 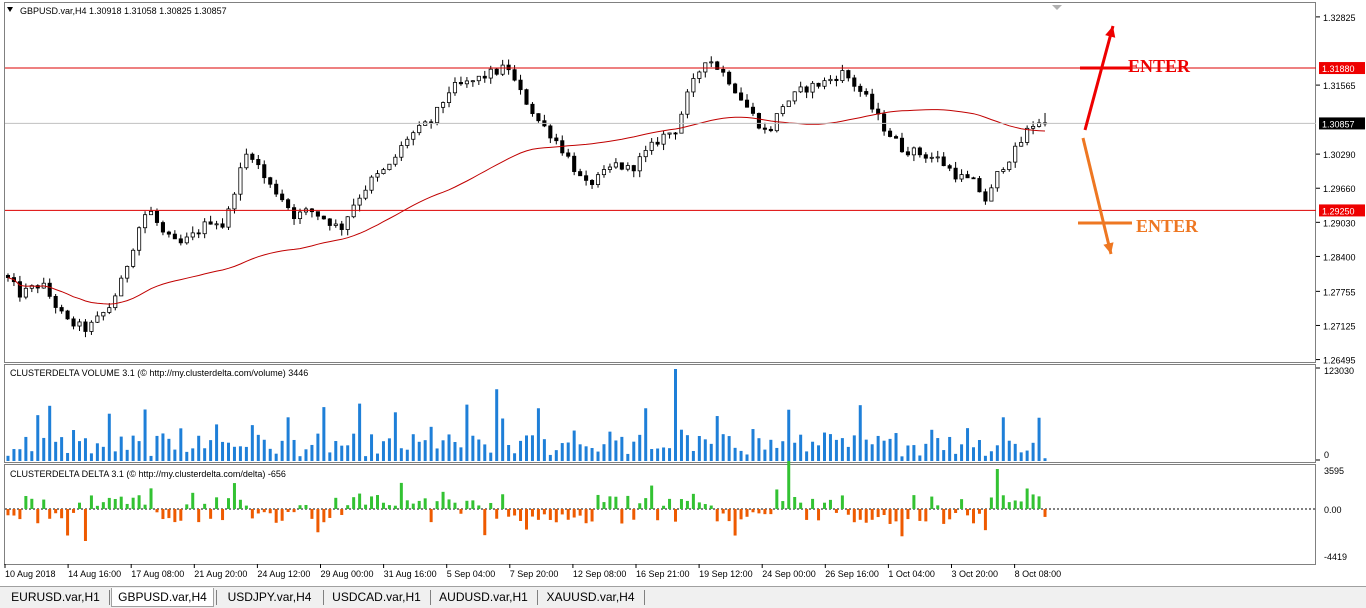 I want to click on time-axis-label: 16 Sep 21:00, so click(x=663, y=574).